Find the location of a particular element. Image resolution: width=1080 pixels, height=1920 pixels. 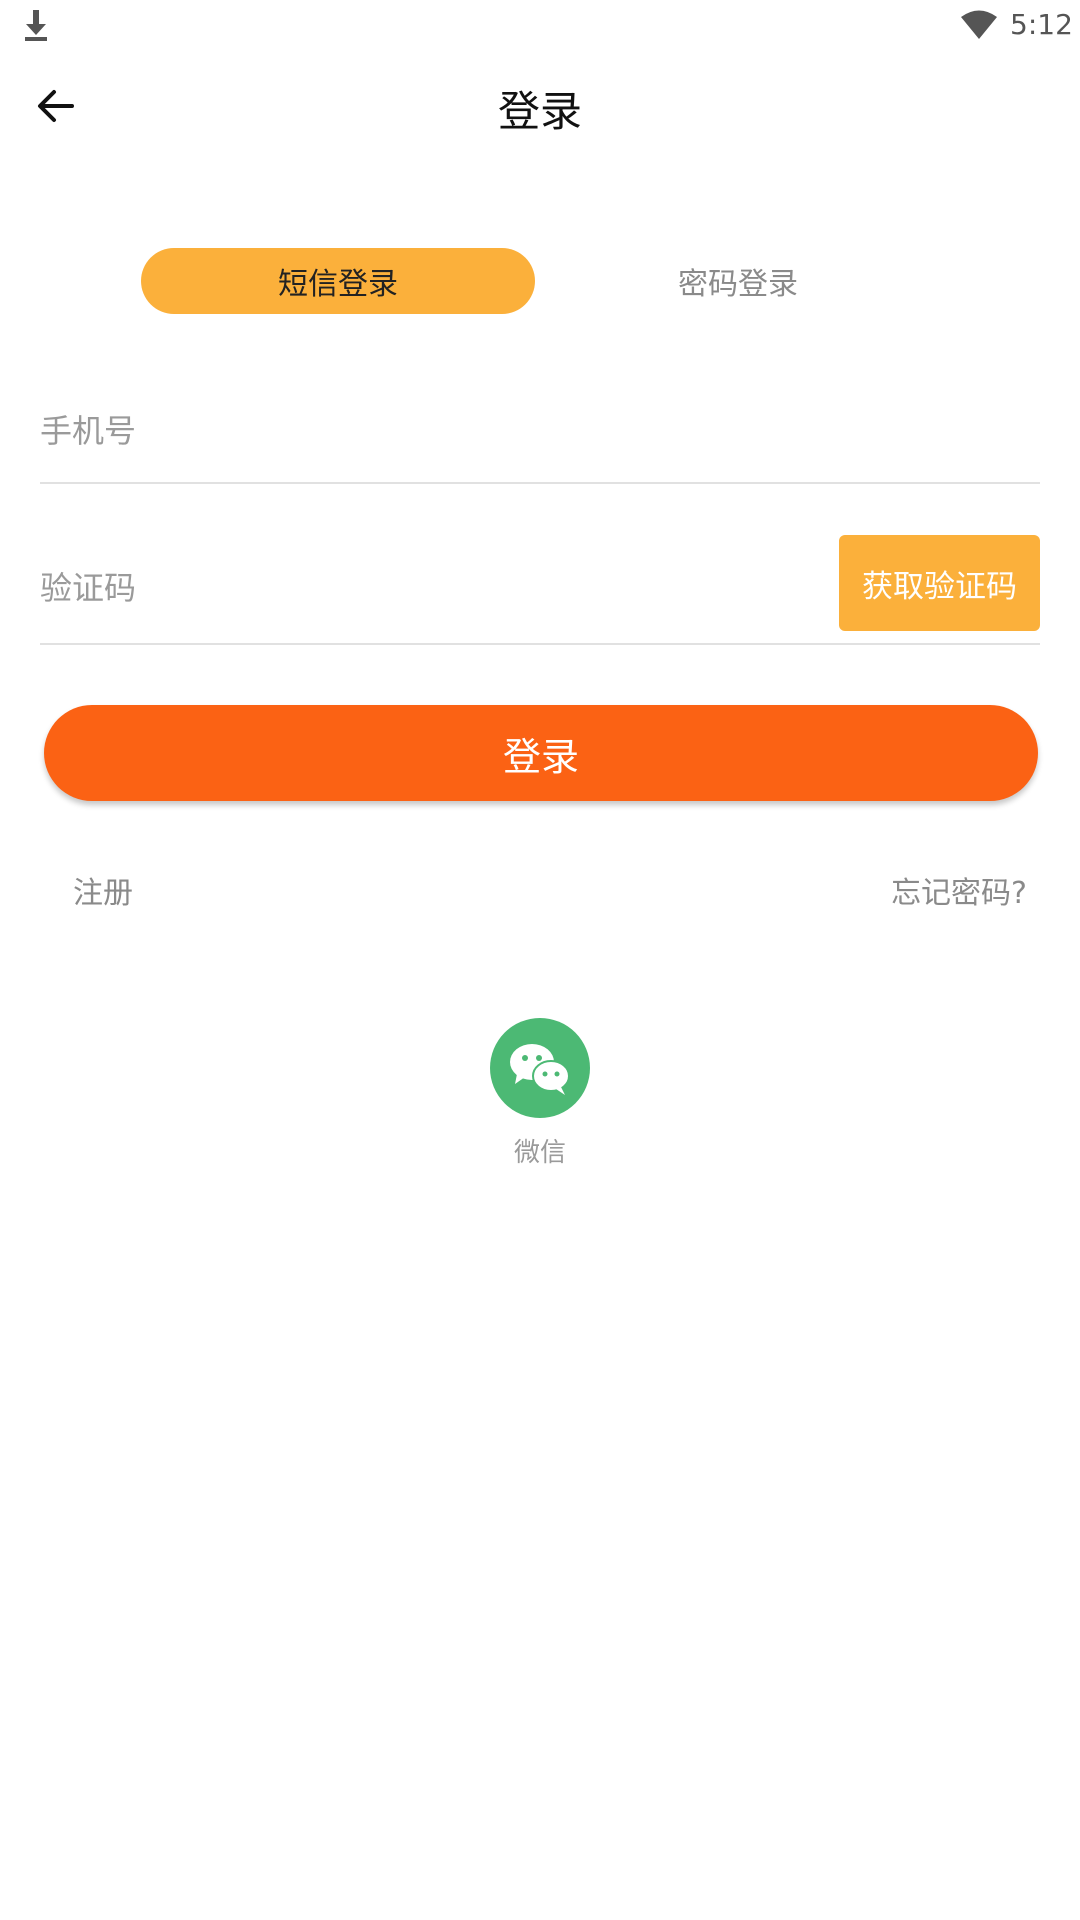

wechat-icon-circle is located at coordinates (540, 1068).